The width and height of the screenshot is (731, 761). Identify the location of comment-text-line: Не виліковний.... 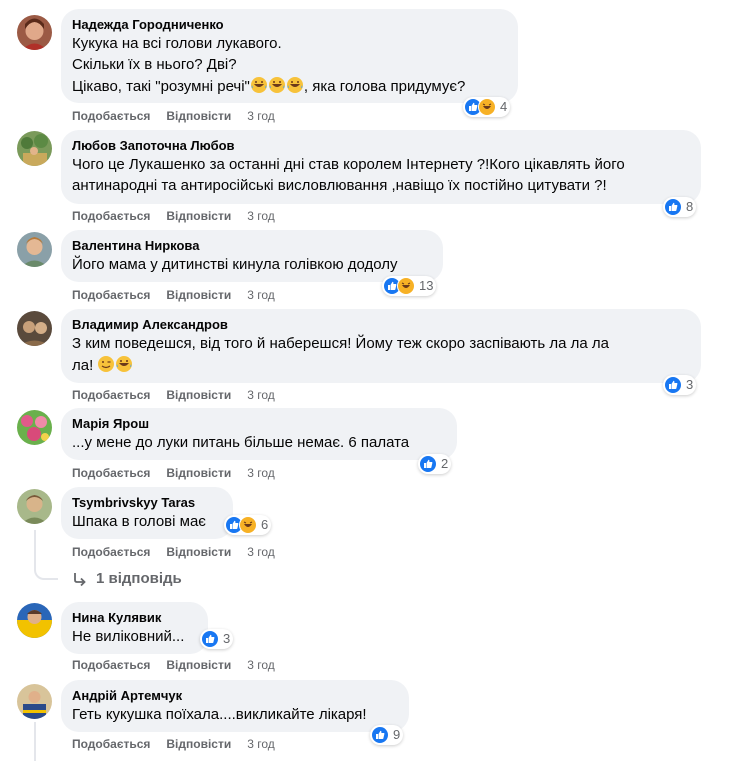
(128, 636).